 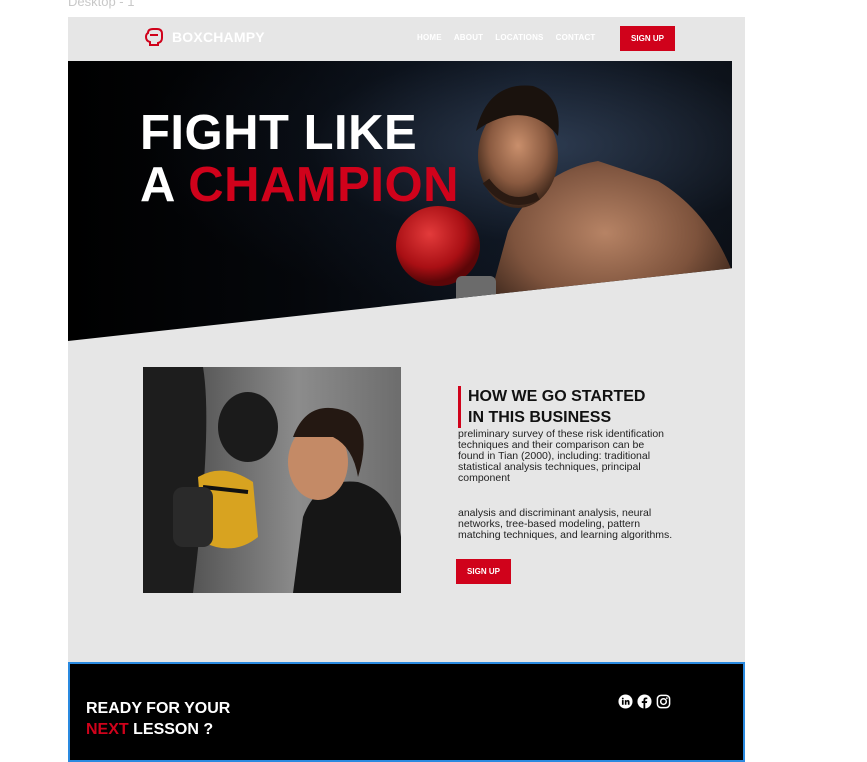 I want to click on about-heading-line-2: IN THIS BUSINESS, so click(x=540, y=417).